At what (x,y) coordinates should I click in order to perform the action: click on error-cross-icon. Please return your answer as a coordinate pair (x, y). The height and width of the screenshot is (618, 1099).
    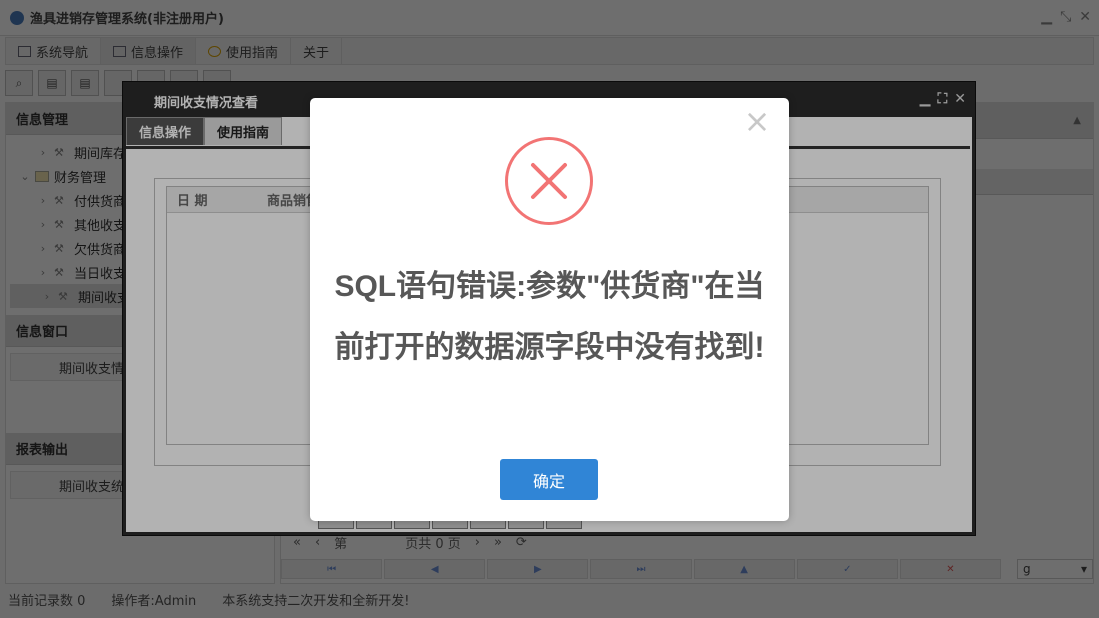
    Looking at the image, I should click on (549, 181).